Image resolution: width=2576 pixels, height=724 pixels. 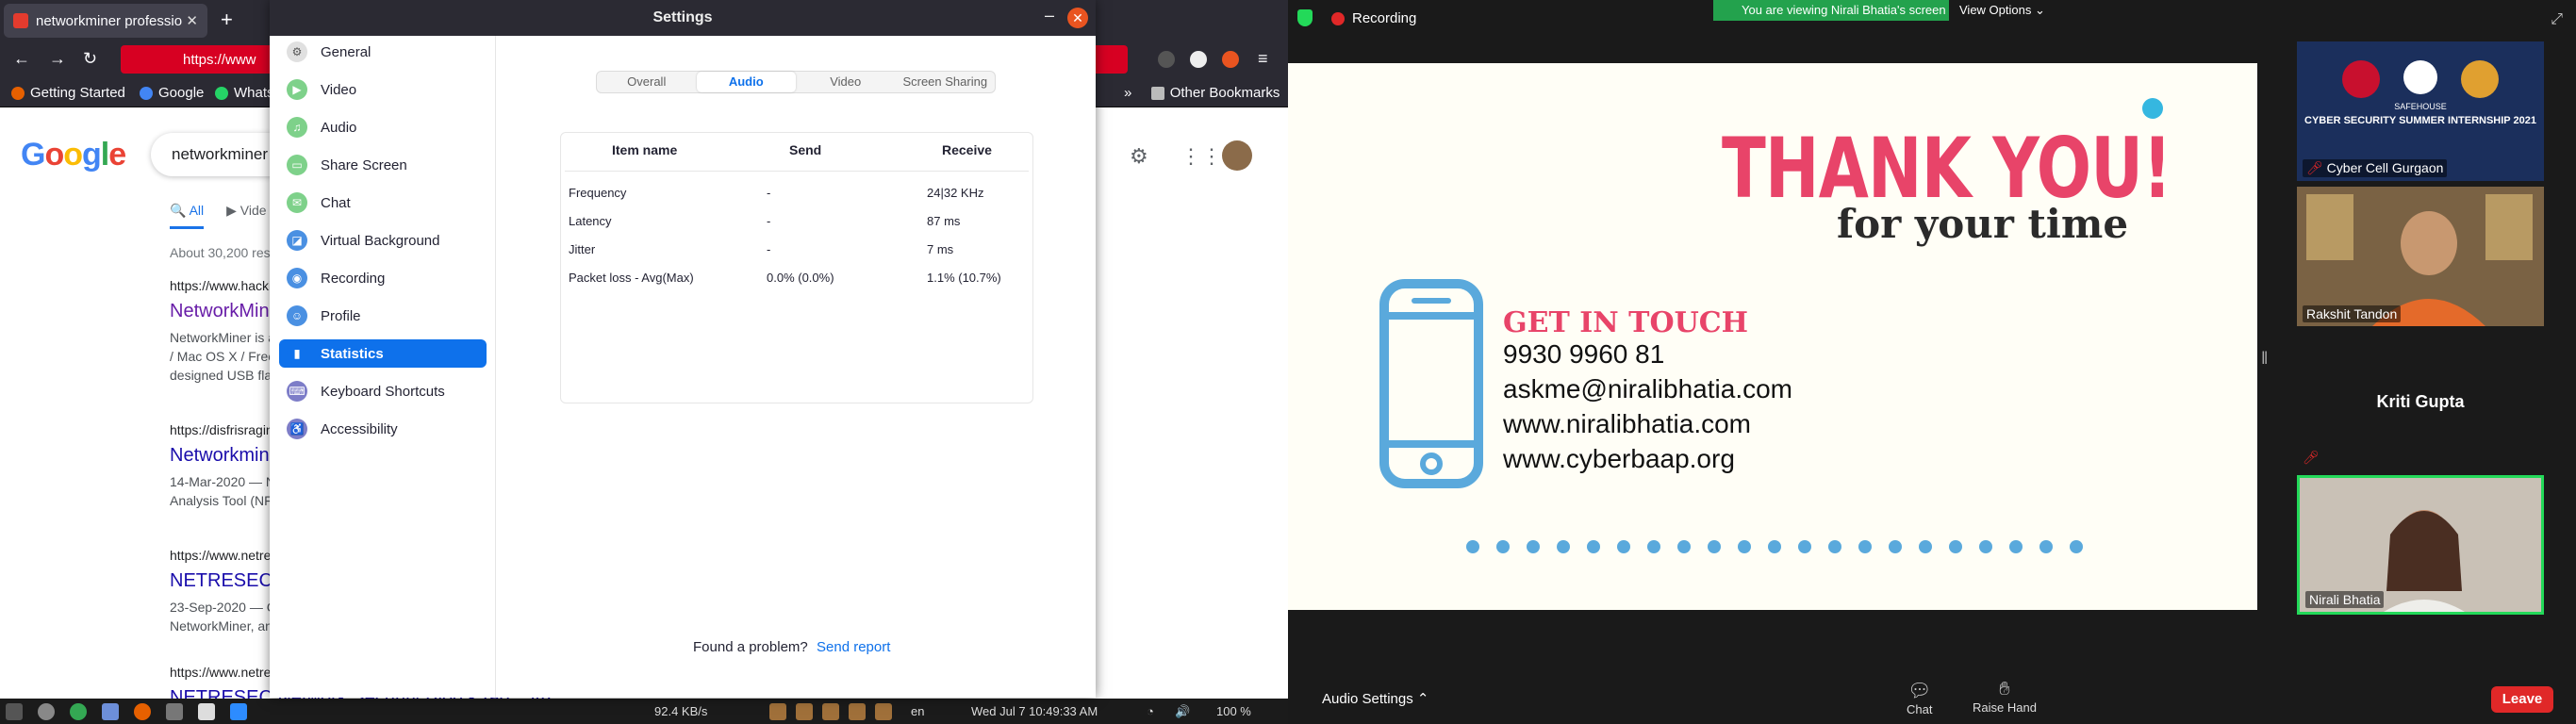 I want to click on sidebar-item-general: ⚙ General, so click(x=383, y=52).